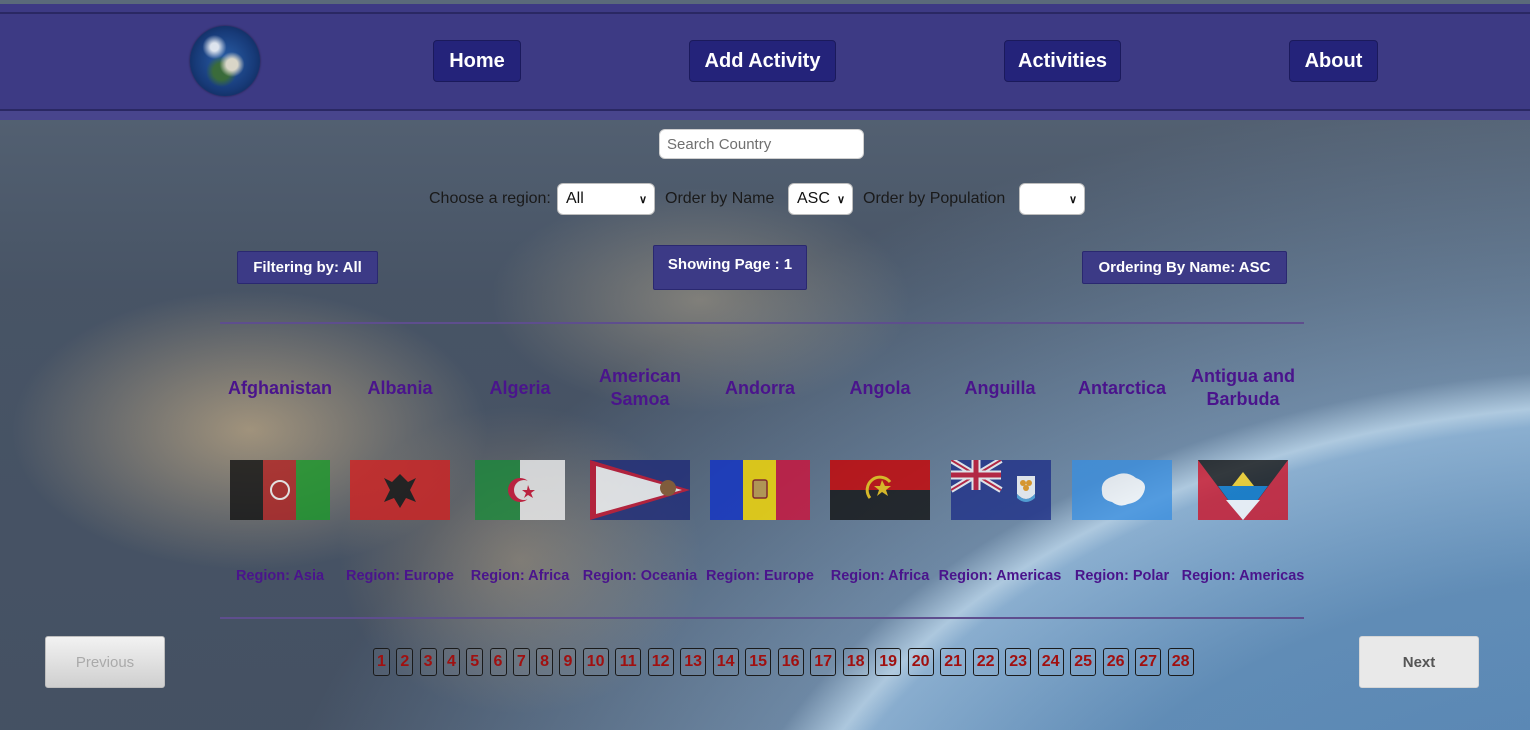 The height and width of the screenshot is (730, 1530). Describe the element at coordinates (1000, 388) in the screenshot. I see `country-name: Anguilla` at that location.